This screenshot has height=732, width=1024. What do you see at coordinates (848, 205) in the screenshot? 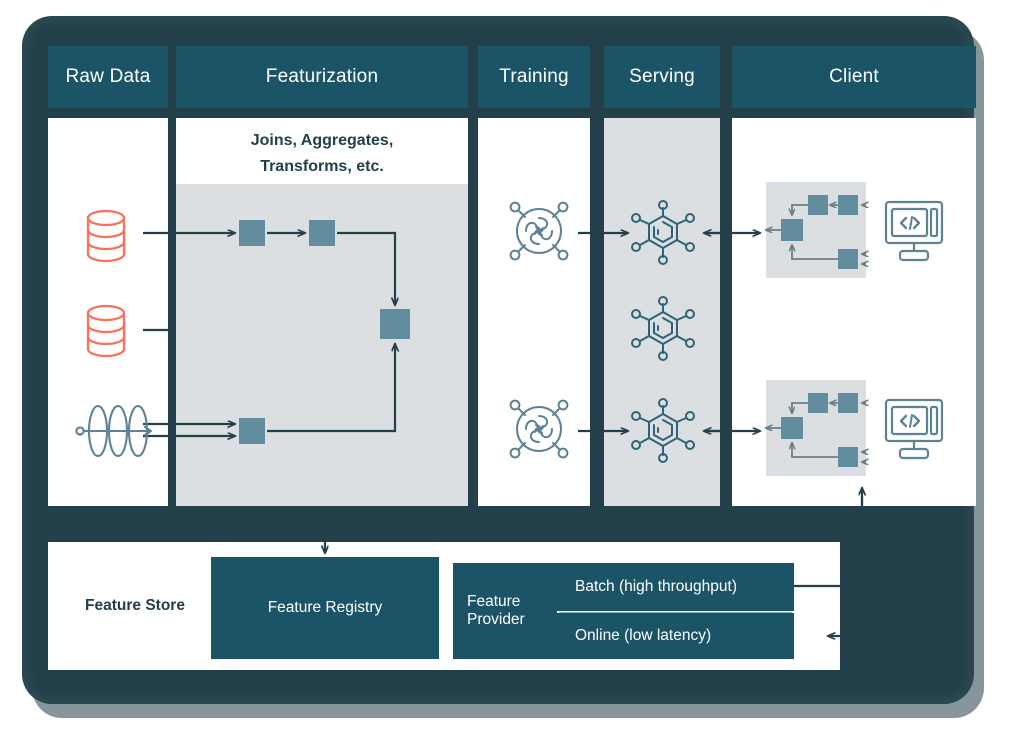
I see `client-1-node-a` at bounding box center [848, 205].